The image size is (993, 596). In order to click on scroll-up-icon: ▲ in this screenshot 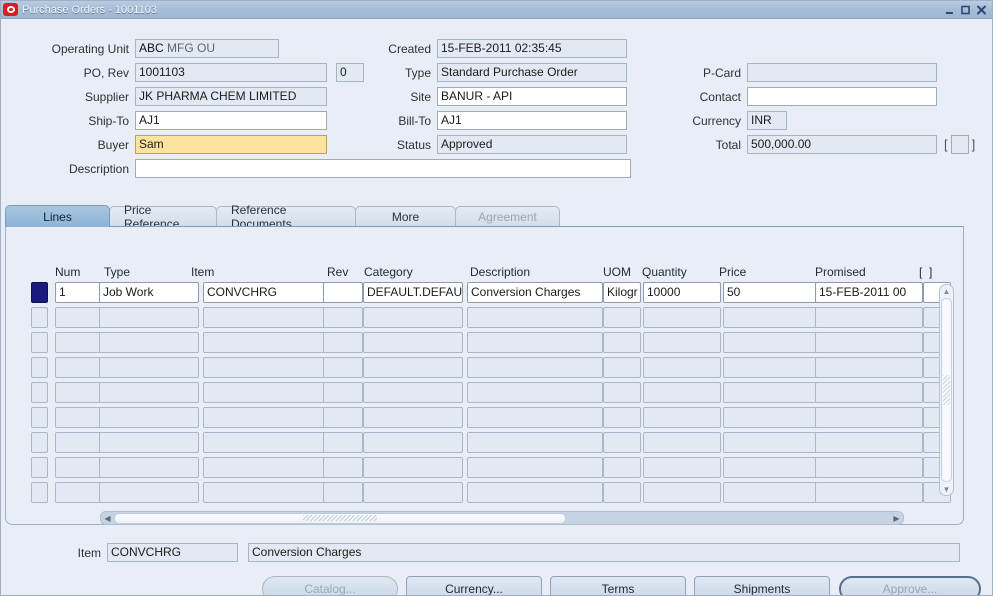, I will do `click(946, 291)`.